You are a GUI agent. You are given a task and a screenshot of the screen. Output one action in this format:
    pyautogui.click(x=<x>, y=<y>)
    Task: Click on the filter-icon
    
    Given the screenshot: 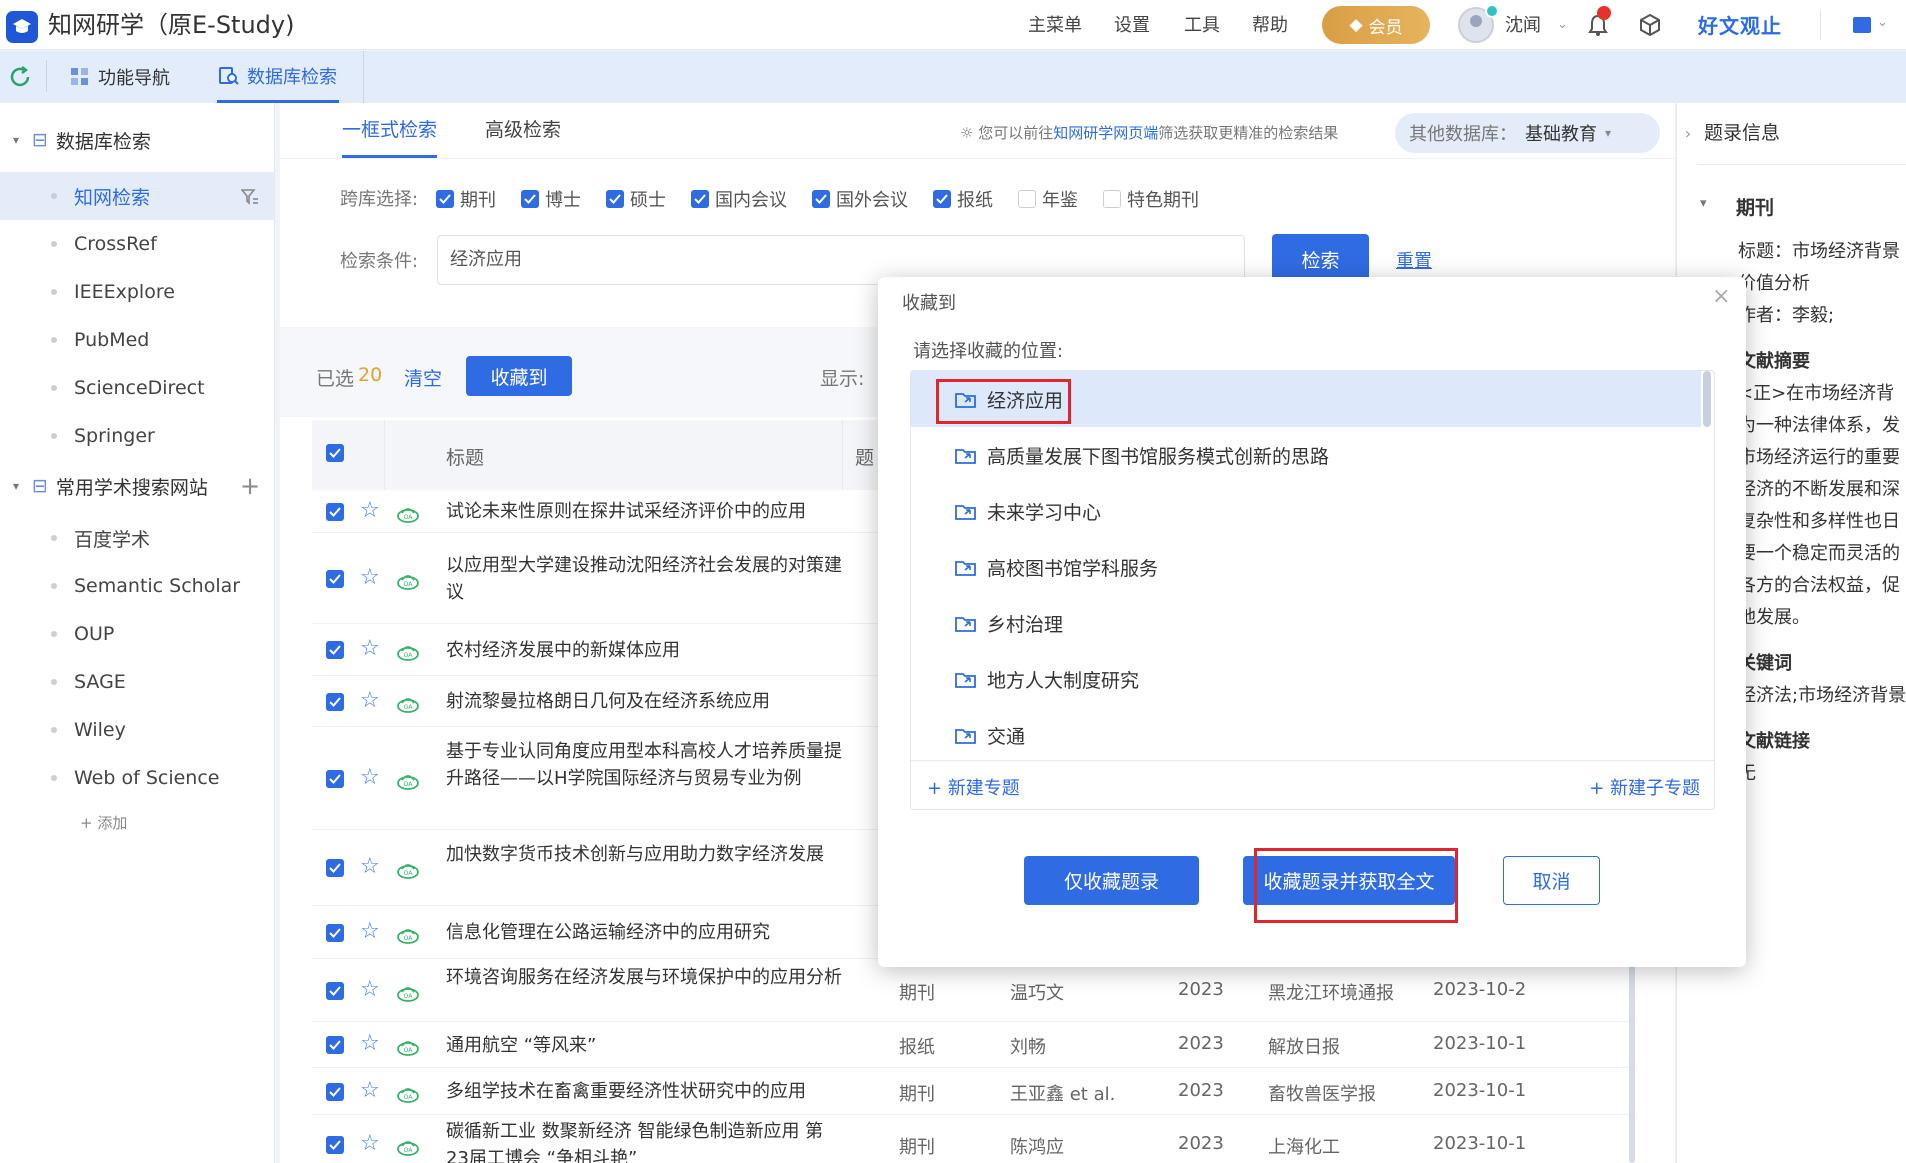 What is the action you would take?
    pyautogui.click(x=250, y=197)
    